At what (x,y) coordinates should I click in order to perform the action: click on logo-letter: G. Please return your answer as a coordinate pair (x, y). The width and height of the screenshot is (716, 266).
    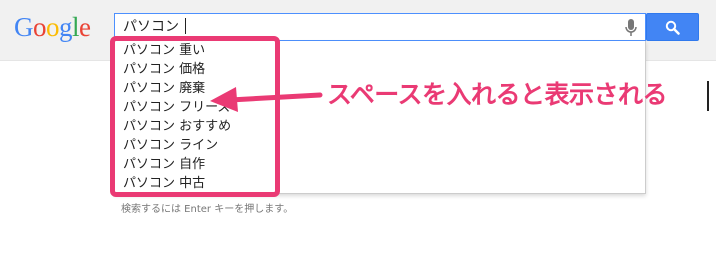
    Looking at the image, I should click on (24, 27).